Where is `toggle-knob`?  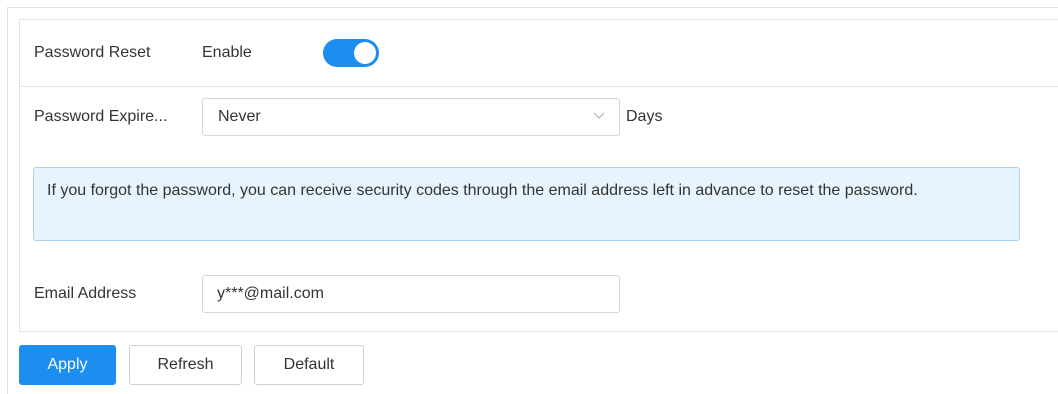
toggle-knob is located at coordinates (365, 53).